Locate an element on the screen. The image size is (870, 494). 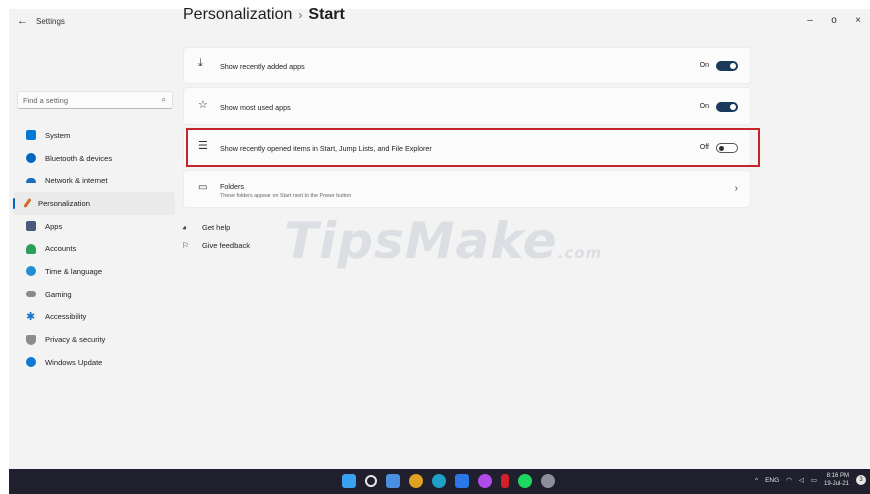
taskbar-apps is located at coordinates (448, 481).